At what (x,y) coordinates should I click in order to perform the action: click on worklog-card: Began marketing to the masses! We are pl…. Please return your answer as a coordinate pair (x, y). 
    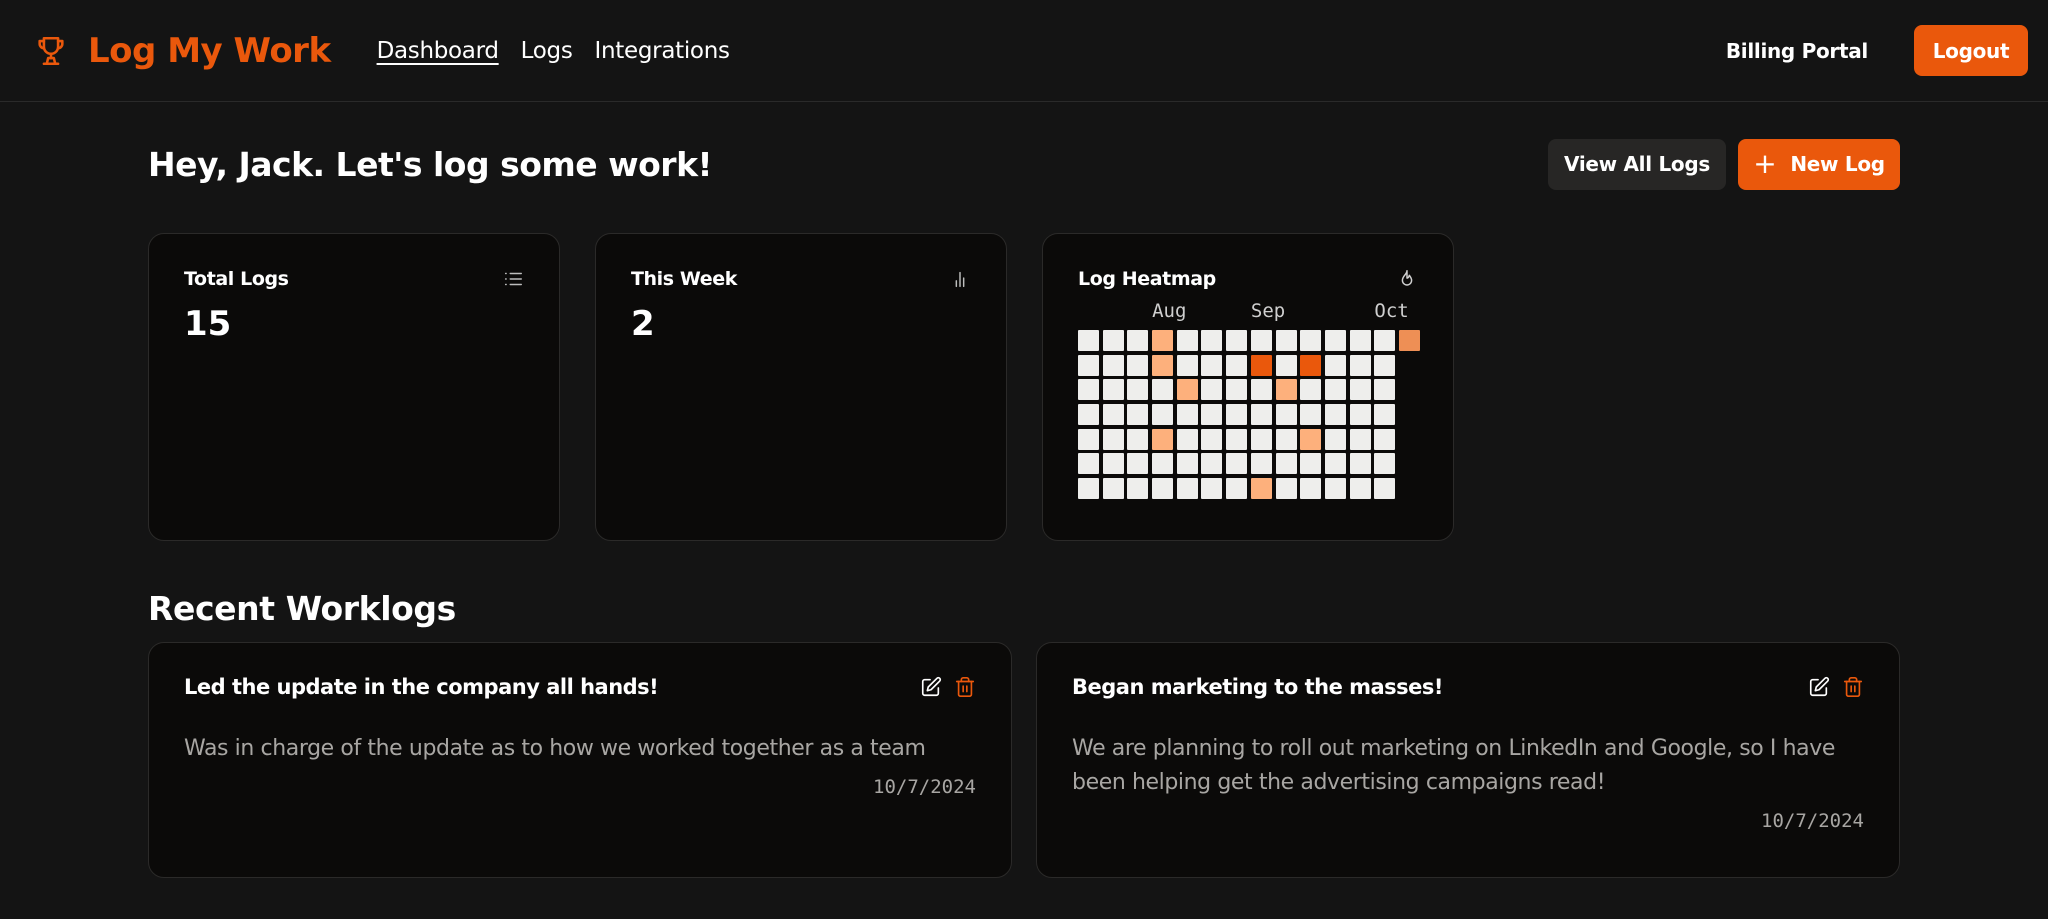
    Looking at the image, I should click on (1468, 760).